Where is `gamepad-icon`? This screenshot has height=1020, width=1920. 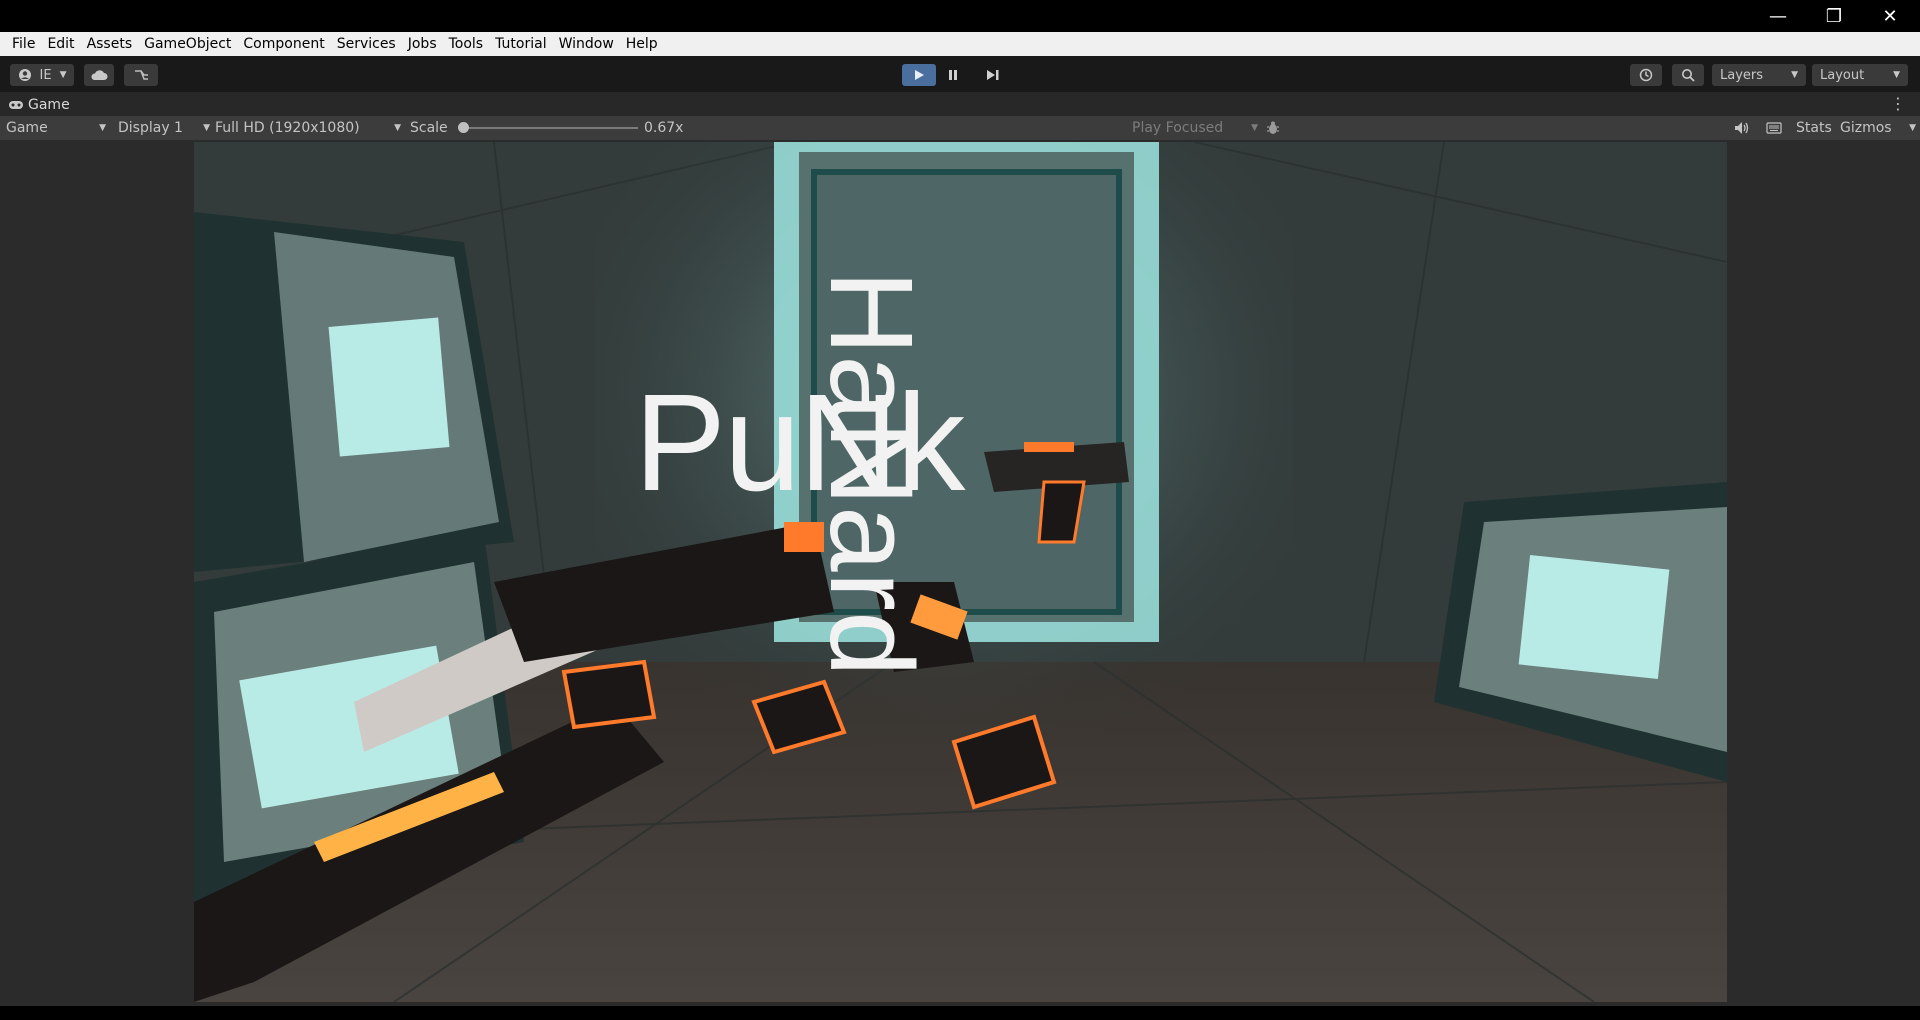
gamepad-icon is located at coordinates (16, 105).